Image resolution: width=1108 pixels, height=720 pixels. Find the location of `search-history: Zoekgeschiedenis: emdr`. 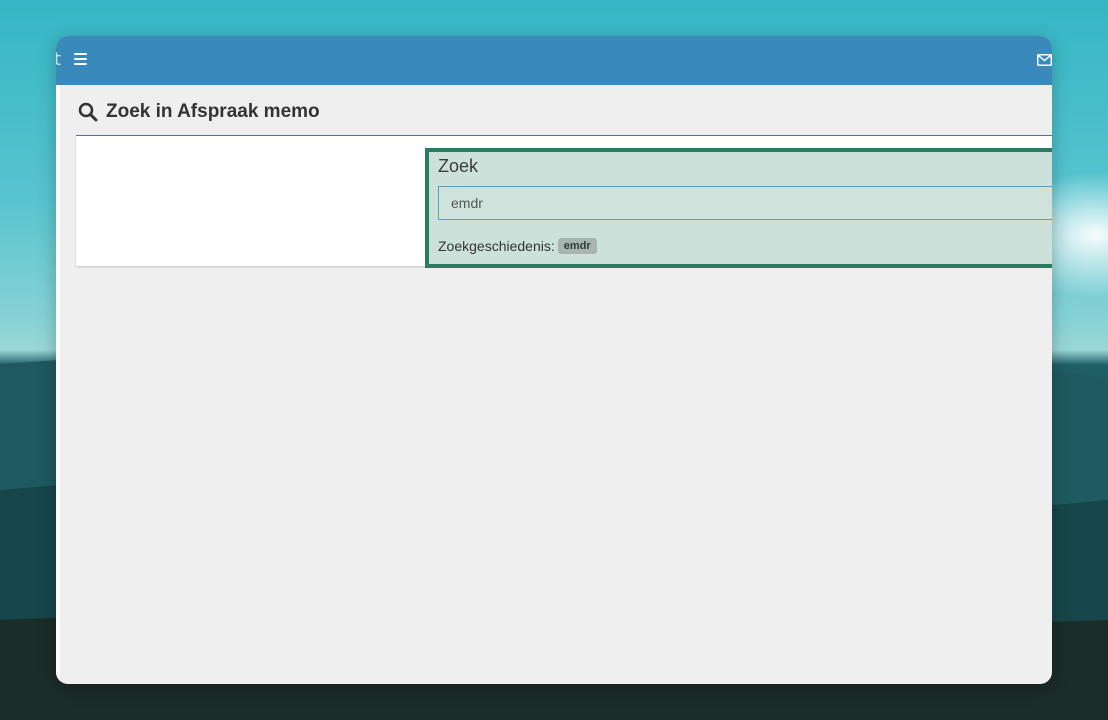

search-history: Zoekgeschiedenis: emdr is located at coordinates (517, 246).